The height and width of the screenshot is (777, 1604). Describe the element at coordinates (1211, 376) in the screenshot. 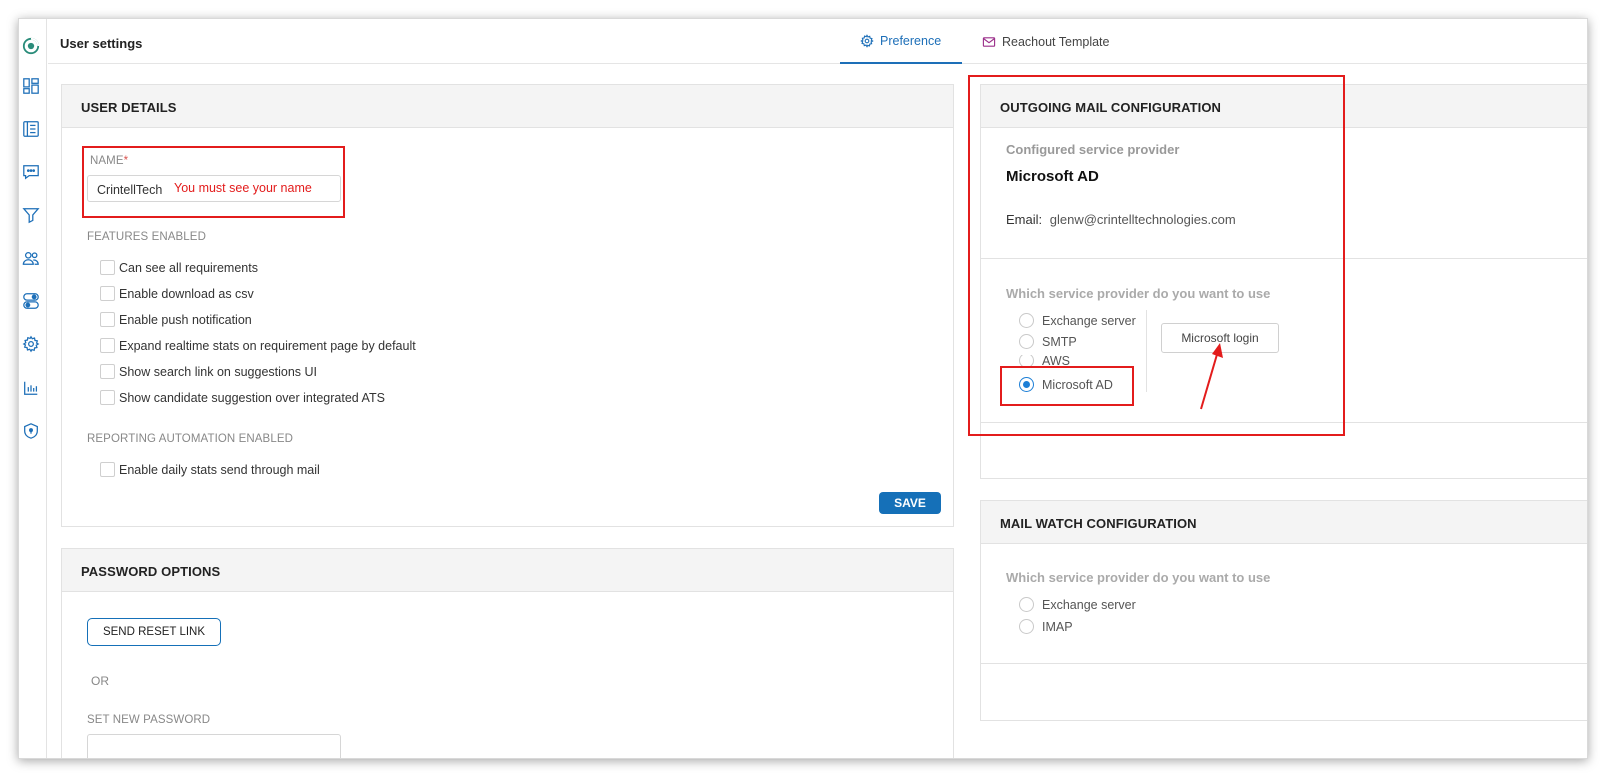

I see `red-arrow-icon` at that location.